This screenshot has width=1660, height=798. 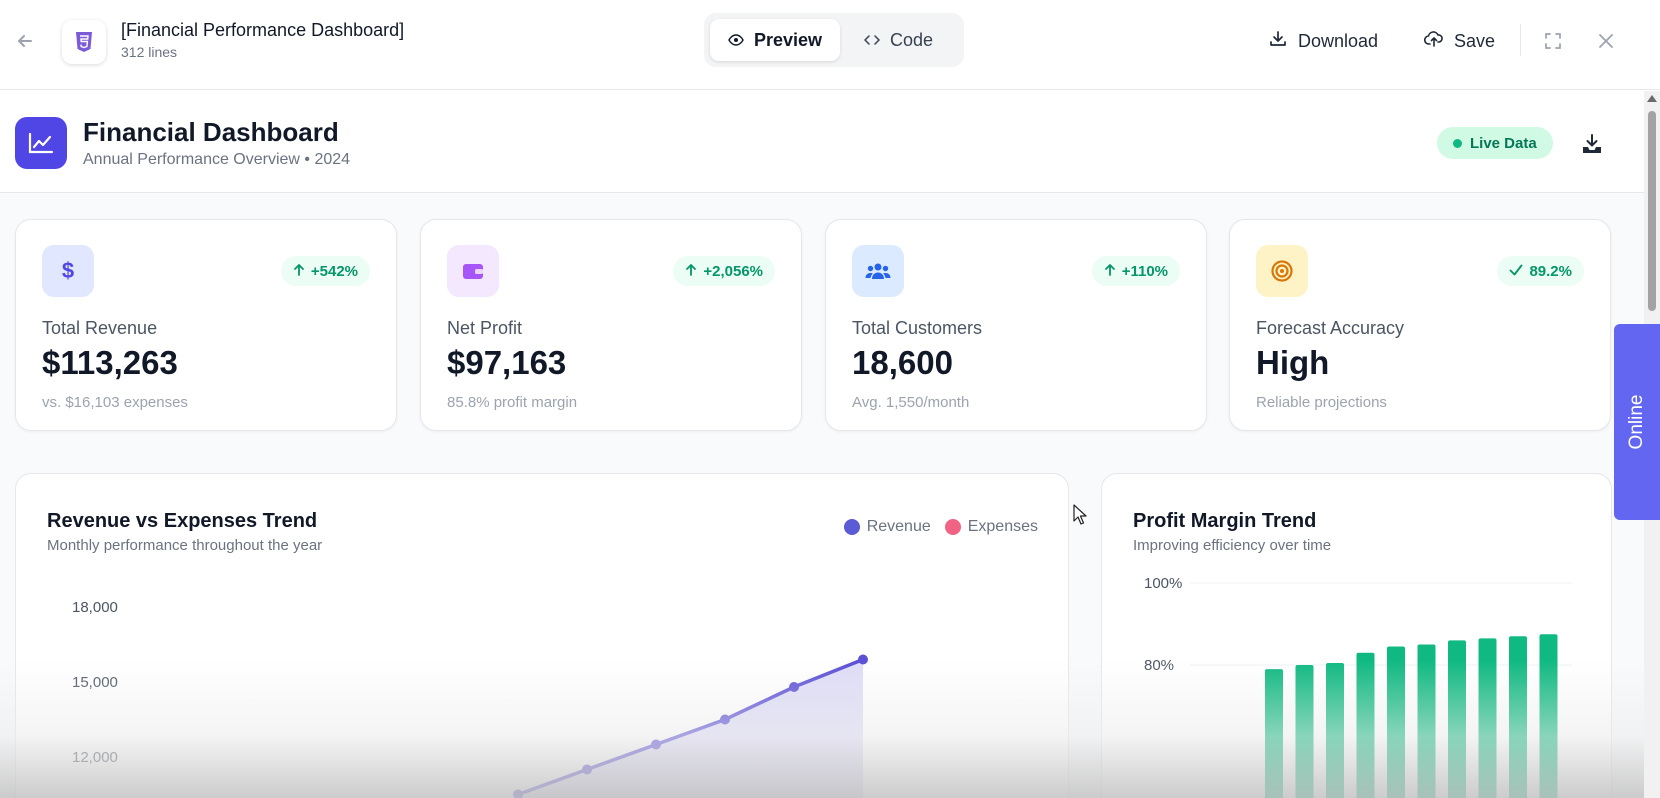 I want to click on check-icon, so click(x=1516, y=271).